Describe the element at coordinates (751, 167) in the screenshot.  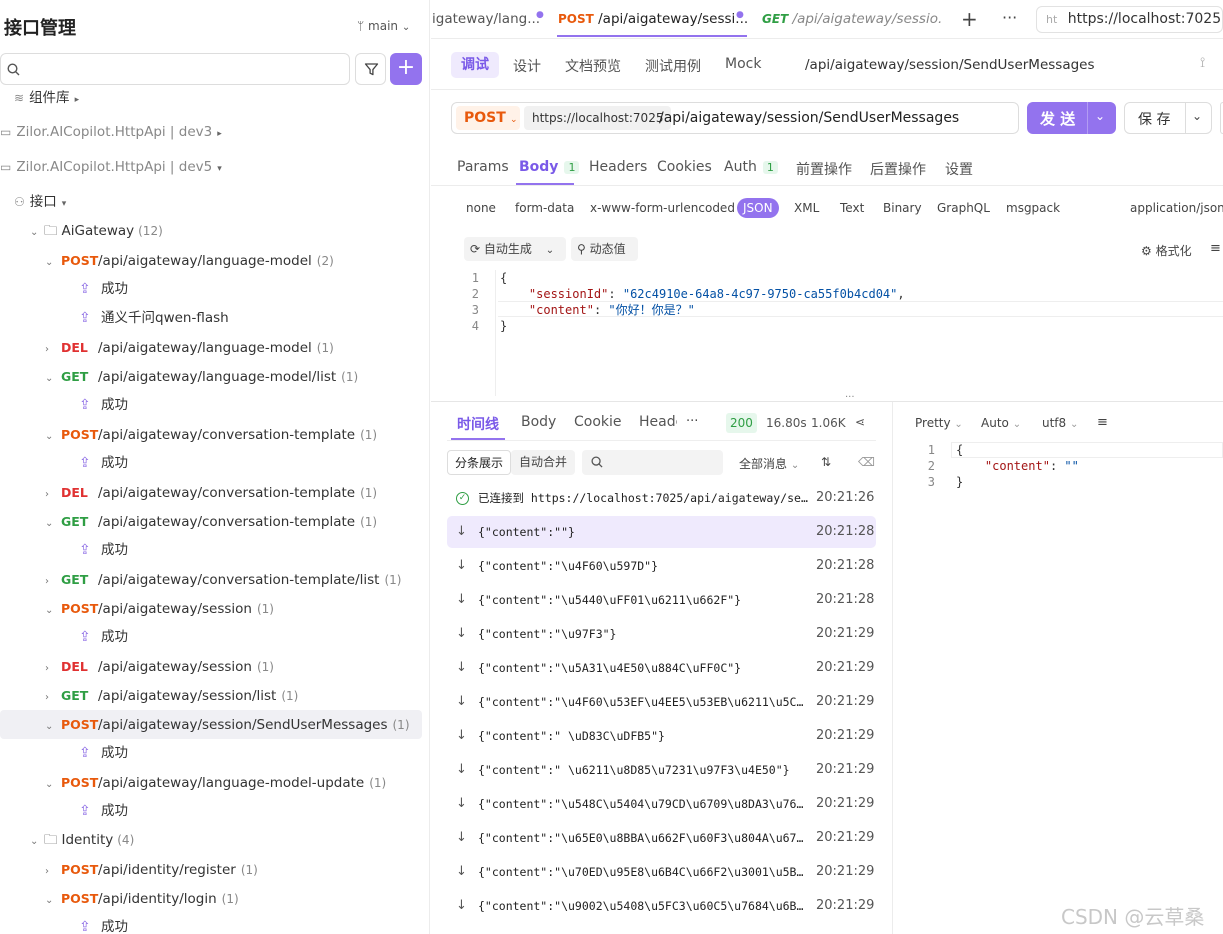
I see `tab-auth: Auth 1` at that location.